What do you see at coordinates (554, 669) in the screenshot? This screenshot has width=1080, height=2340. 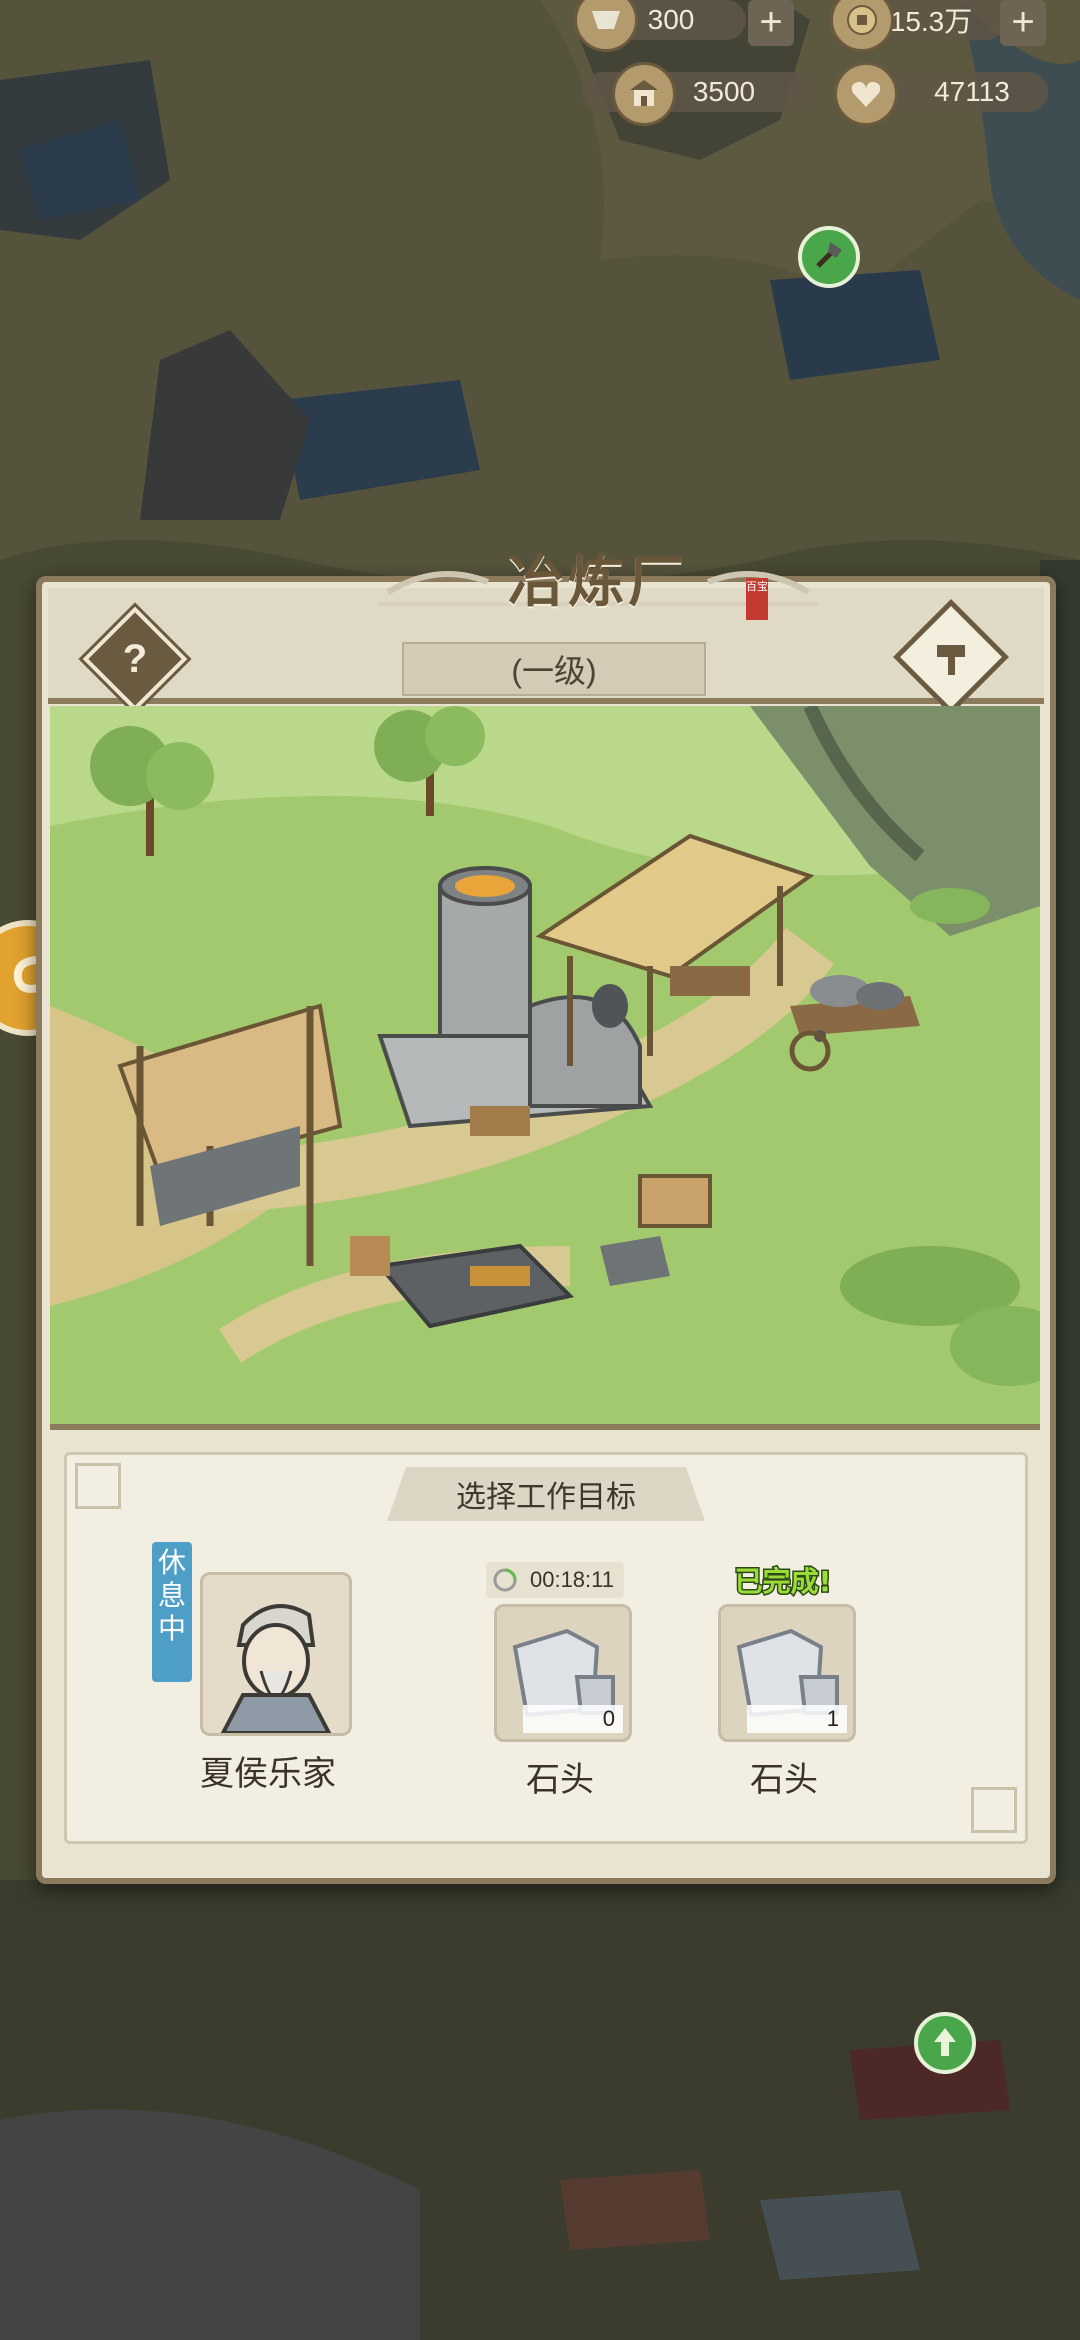 I see `level-label: (一级)` at bounding box center [554, 669].